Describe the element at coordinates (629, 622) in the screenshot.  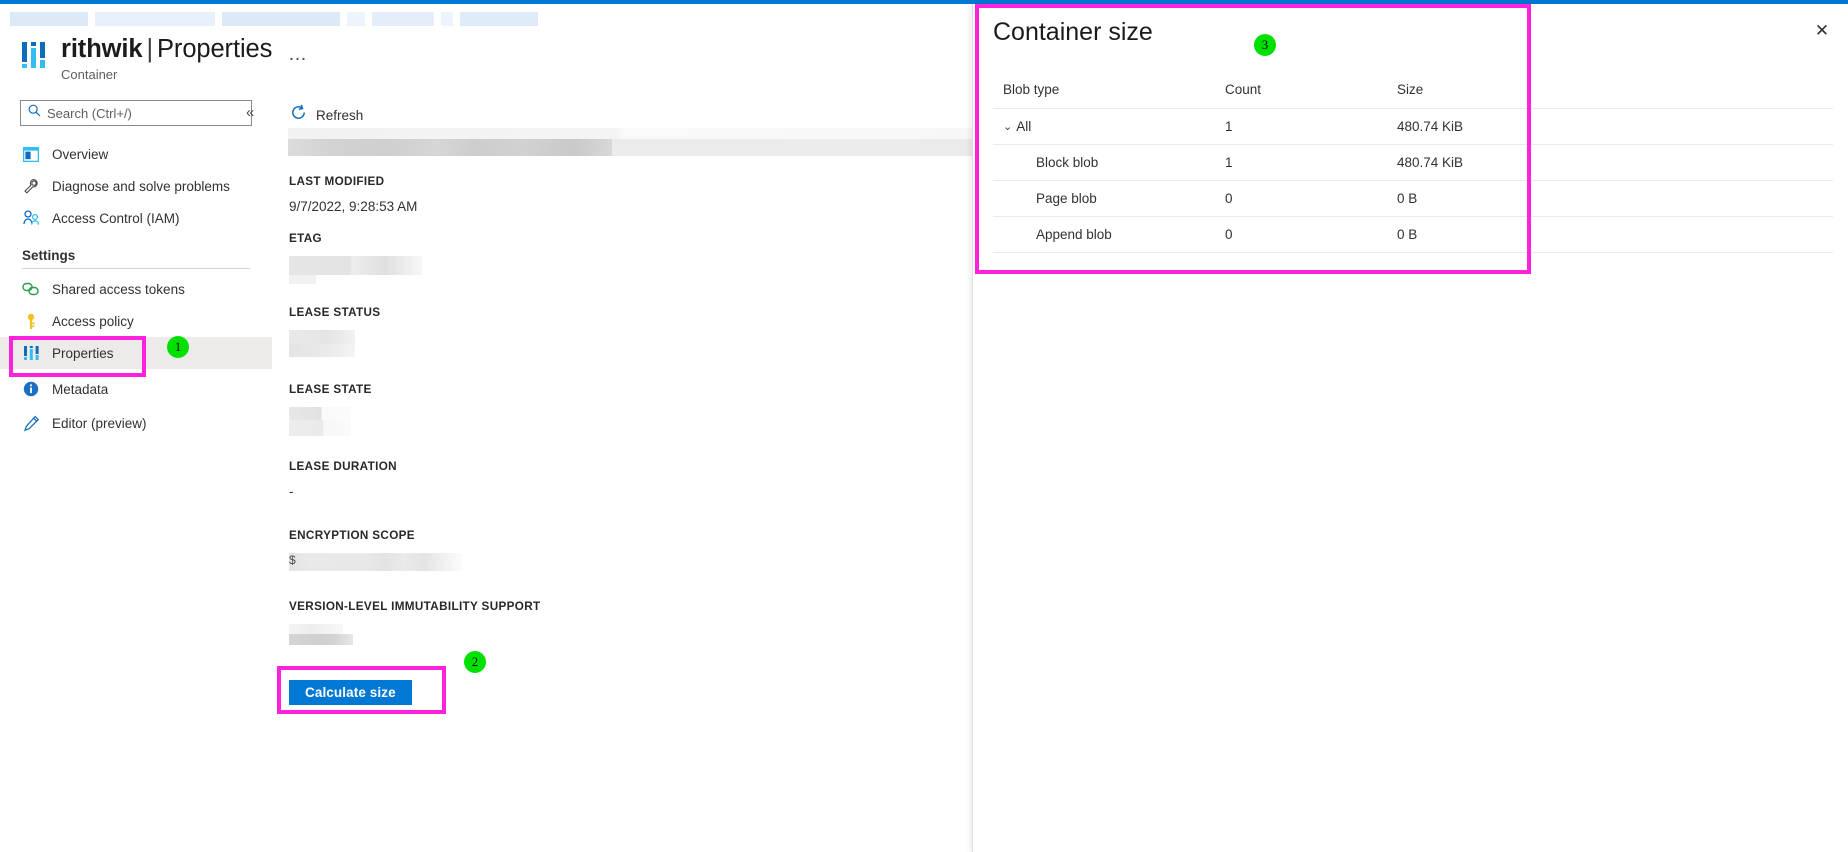
I see `property-version-level-immutability: VERSION-LEVEL IMMUTABILITY SUPPORT` at that location.